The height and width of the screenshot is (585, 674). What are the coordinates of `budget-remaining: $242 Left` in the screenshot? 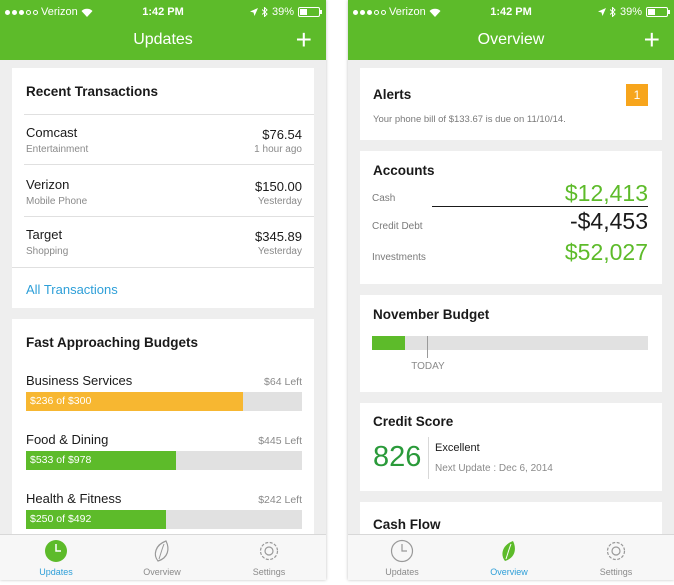 It's located at (280, 500).